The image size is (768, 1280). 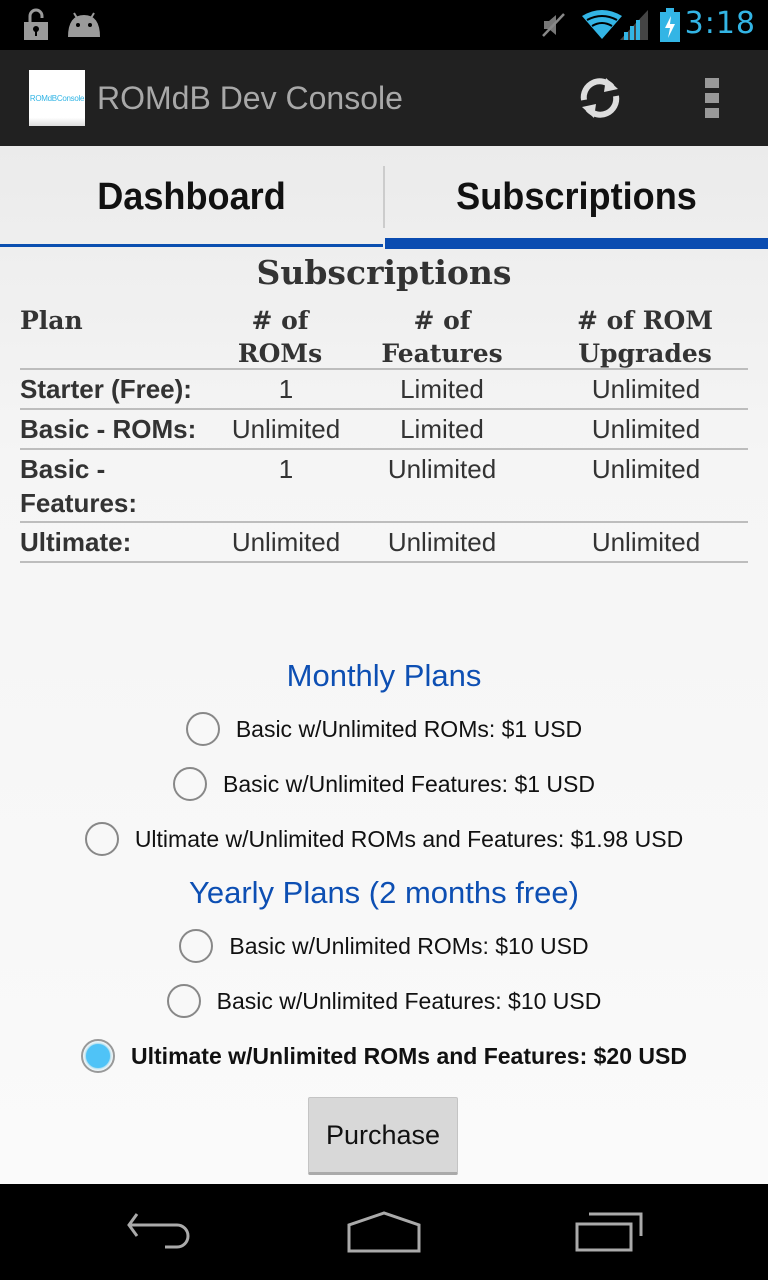 What do you see at coordinates (384, 675) in the screenshot?
I see `monthly-plans-heading: Monthly Plans` at bounding box center [384, 675].